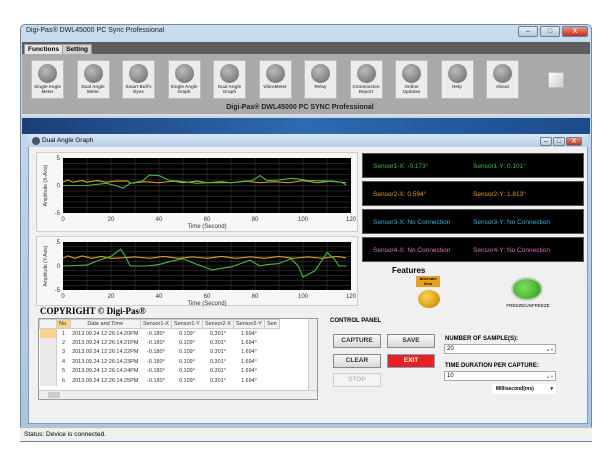 The height and width of the screenshot is (456, 602). What do you see at coordinates (271, 324) in the screenshot?
I see `column-header: Sen` at bounding box center [271, 324].